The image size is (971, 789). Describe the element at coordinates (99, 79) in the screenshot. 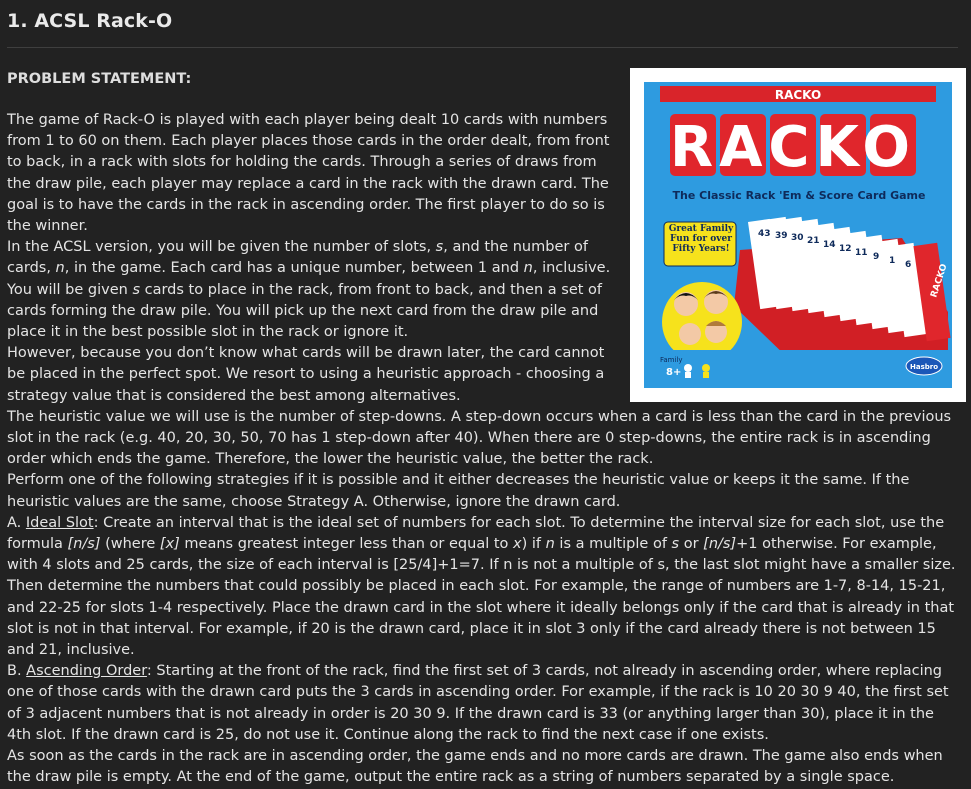

I see `section-heading: PROBLEM STATEMENT:` at that location.